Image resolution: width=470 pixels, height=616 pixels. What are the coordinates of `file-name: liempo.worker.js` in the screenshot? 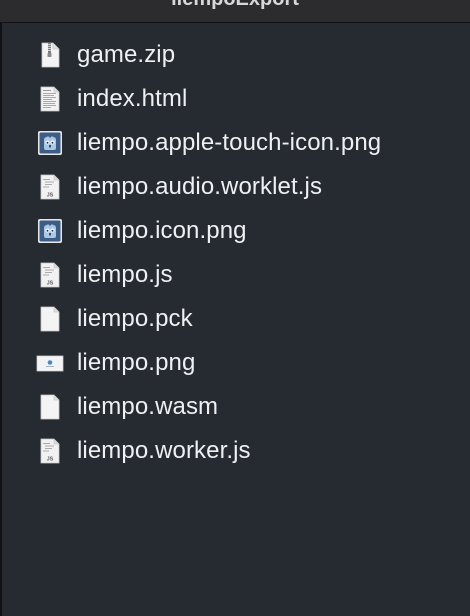 It's located at (164, 450).